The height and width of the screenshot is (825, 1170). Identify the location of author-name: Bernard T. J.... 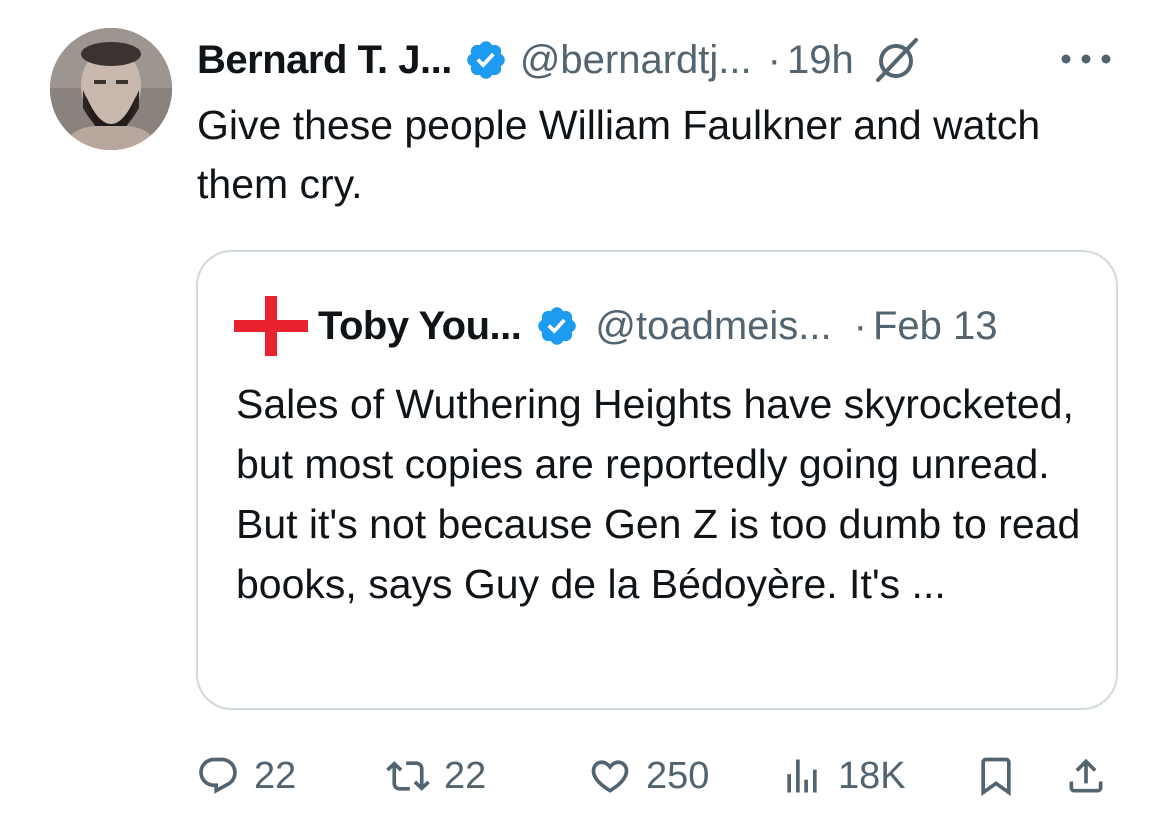
(324, 60).